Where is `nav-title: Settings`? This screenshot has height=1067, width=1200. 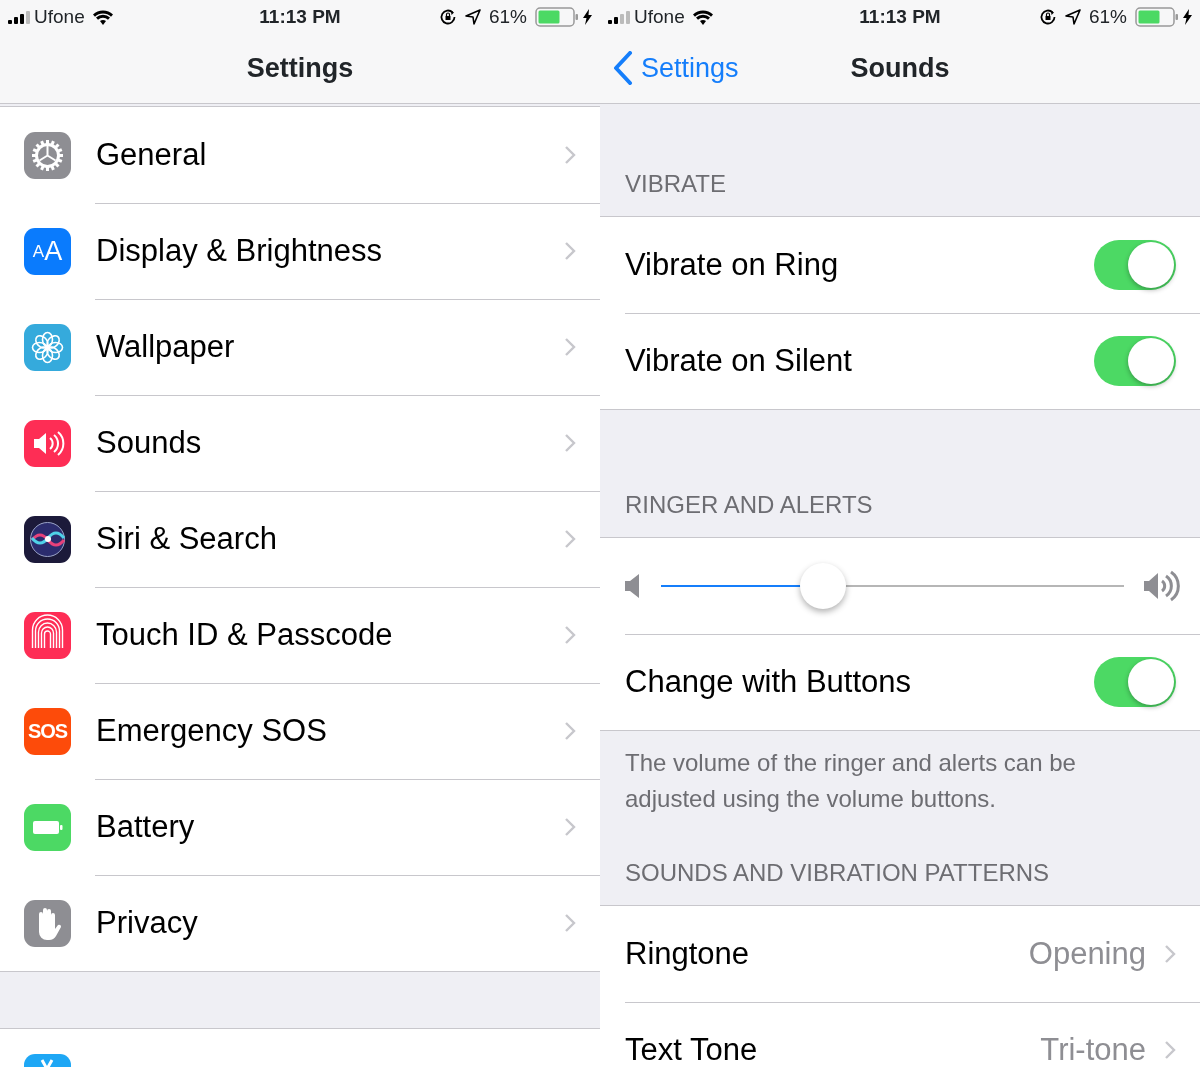
nav-title: Settings is located at coordinates (300, 68).